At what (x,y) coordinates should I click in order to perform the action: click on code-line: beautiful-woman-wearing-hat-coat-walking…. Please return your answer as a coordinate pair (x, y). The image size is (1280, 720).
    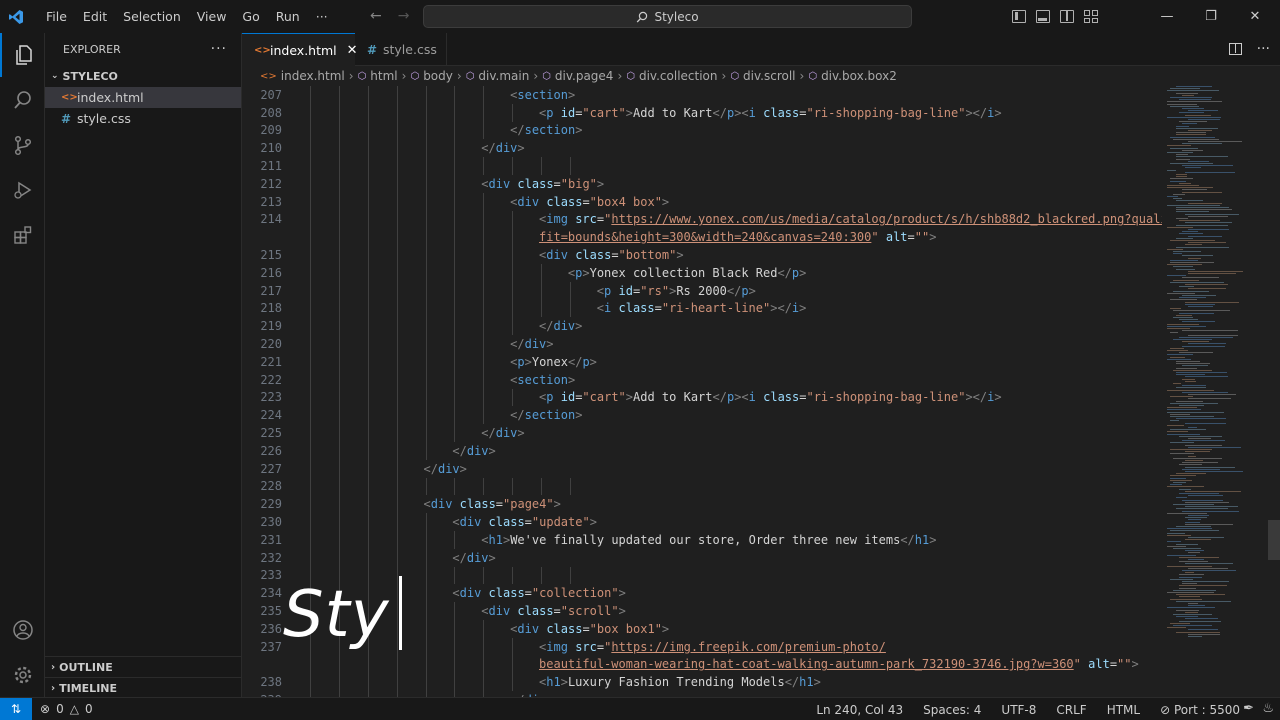
    Looking at the image, I should click on (702, 665).